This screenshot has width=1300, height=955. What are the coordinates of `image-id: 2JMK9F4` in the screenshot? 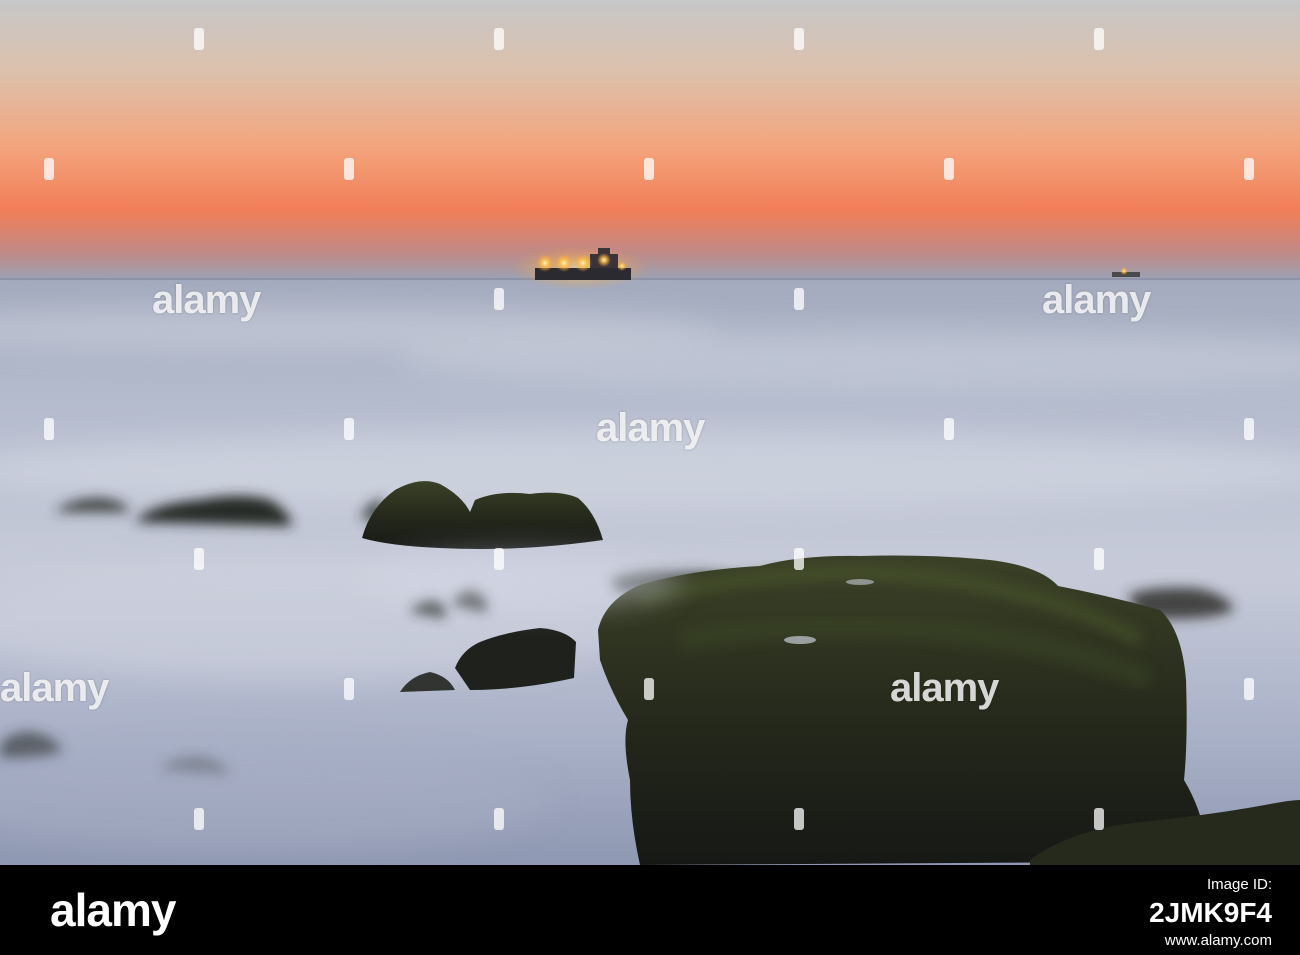 It's located at (1210, 912).